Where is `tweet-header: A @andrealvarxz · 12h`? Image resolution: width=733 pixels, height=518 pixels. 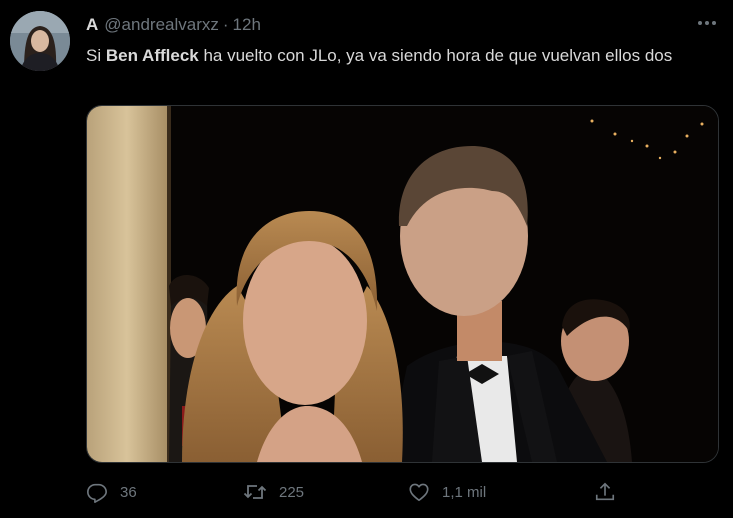
tweet-header: A @andrealvarxz · 12h is located at coordinates (173, 25).